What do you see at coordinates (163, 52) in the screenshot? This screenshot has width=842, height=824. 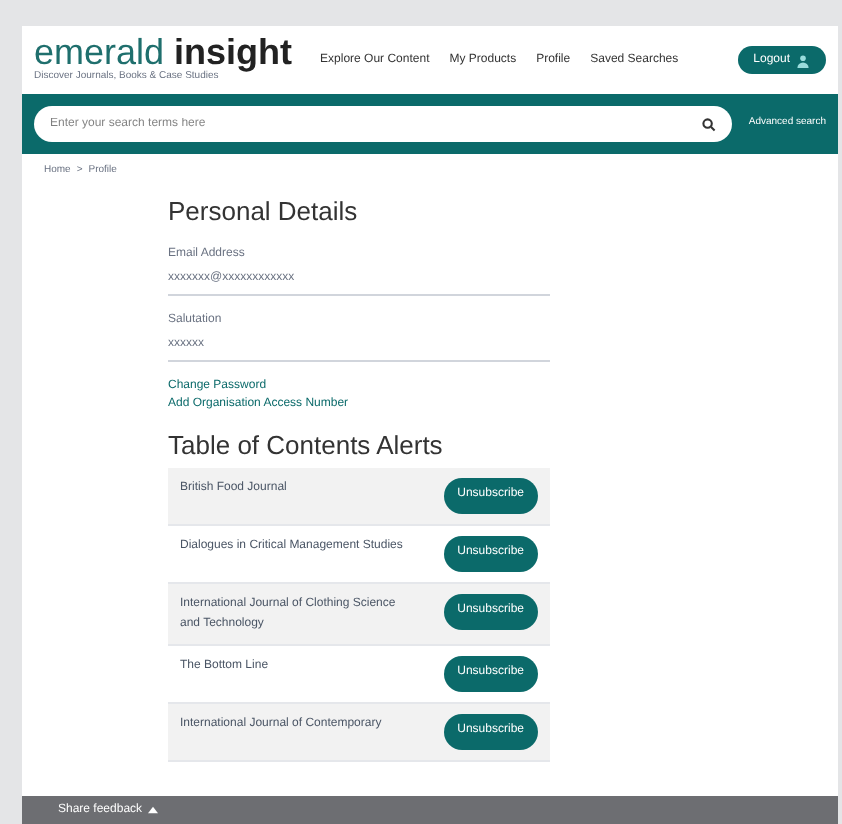 I see `logo-text: emerald insight` at bounding box center [163, 52].